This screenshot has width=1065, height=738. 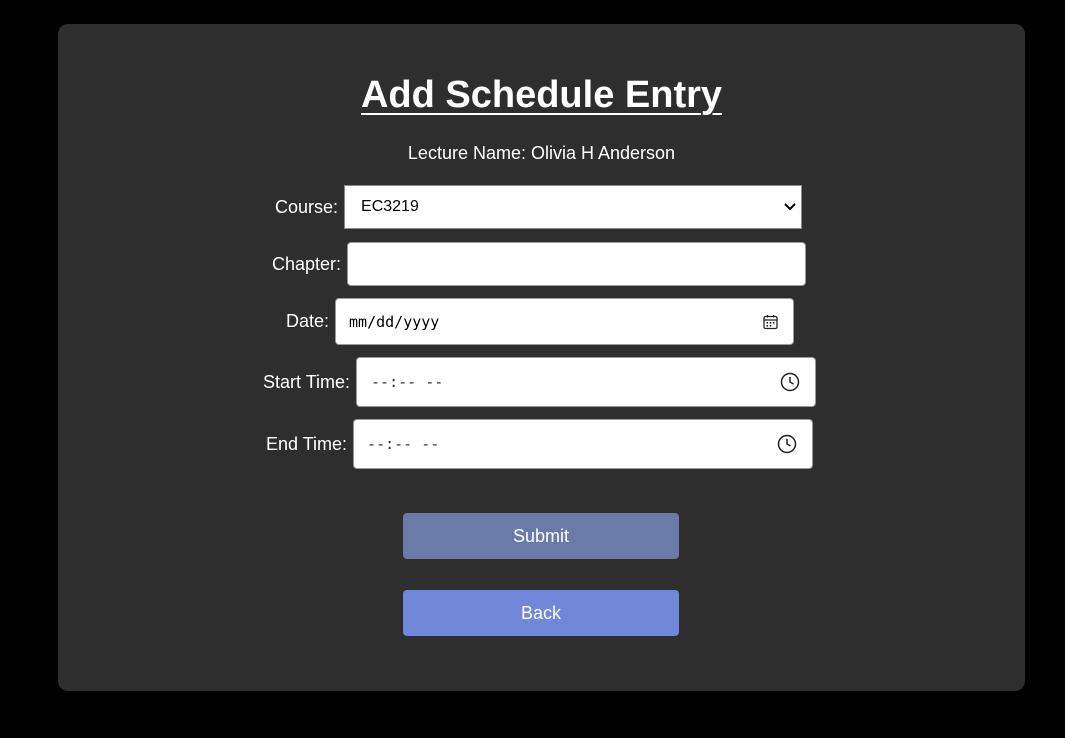 I want to click on end-time-input: --:-- --, so click(x=583, y=444).